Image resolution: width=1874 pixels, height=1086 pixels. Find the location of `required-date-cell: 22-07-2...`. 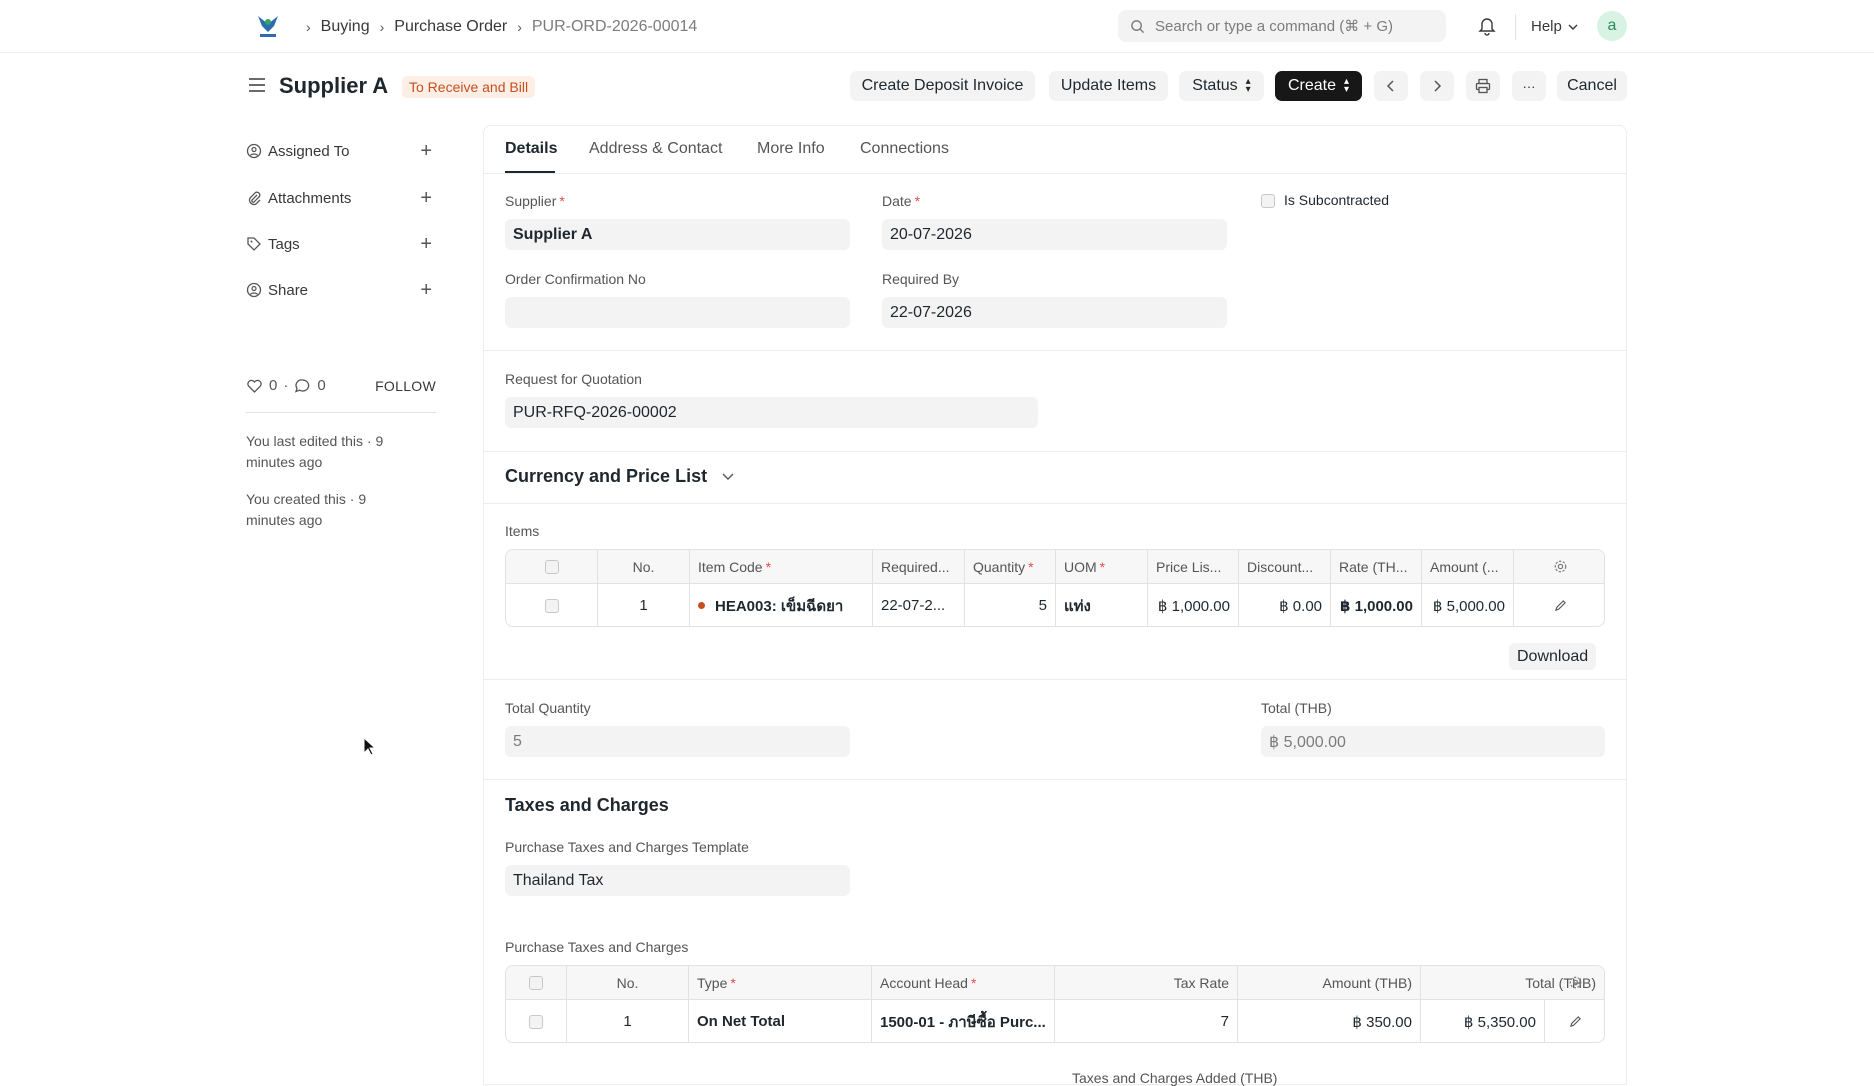

required-date-cell: 22-07-2... is located at coordinates (919, 605).